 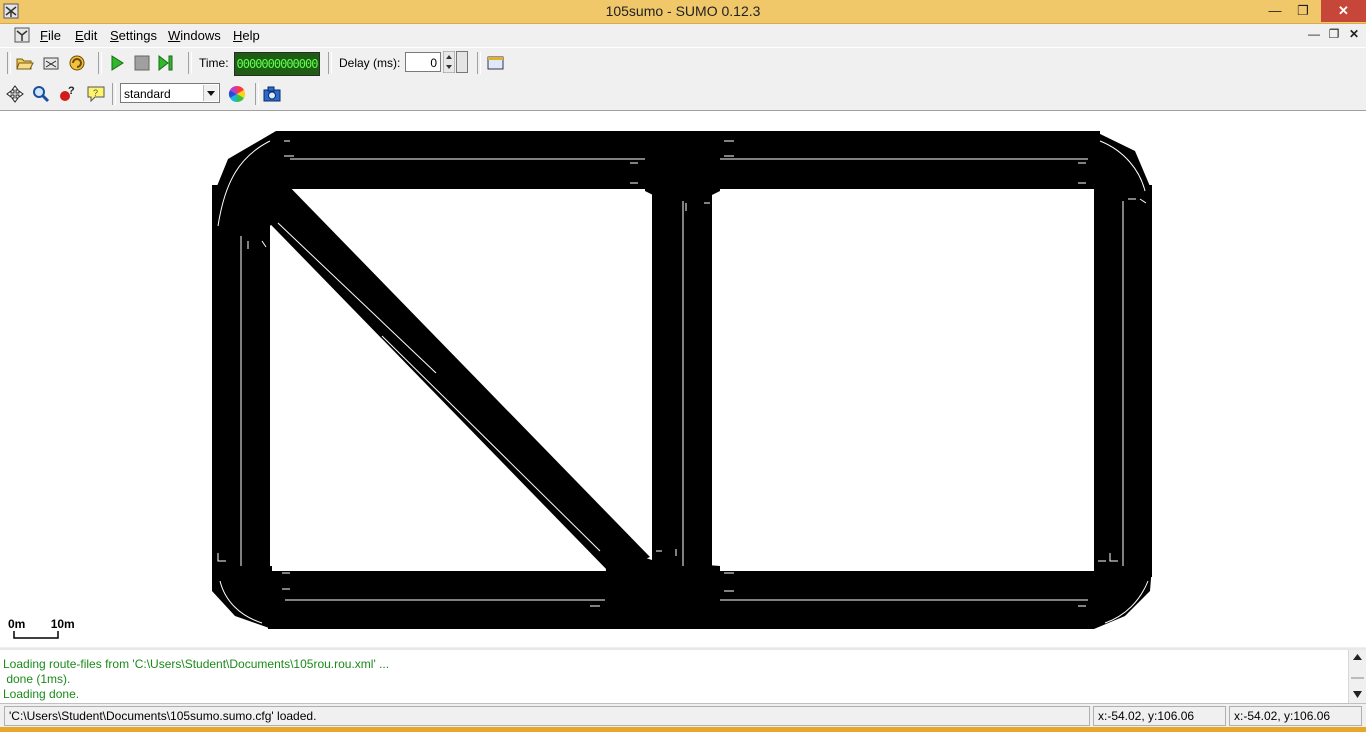 I want to click on scale-end-label: 10m, so click(x=62, y=624).